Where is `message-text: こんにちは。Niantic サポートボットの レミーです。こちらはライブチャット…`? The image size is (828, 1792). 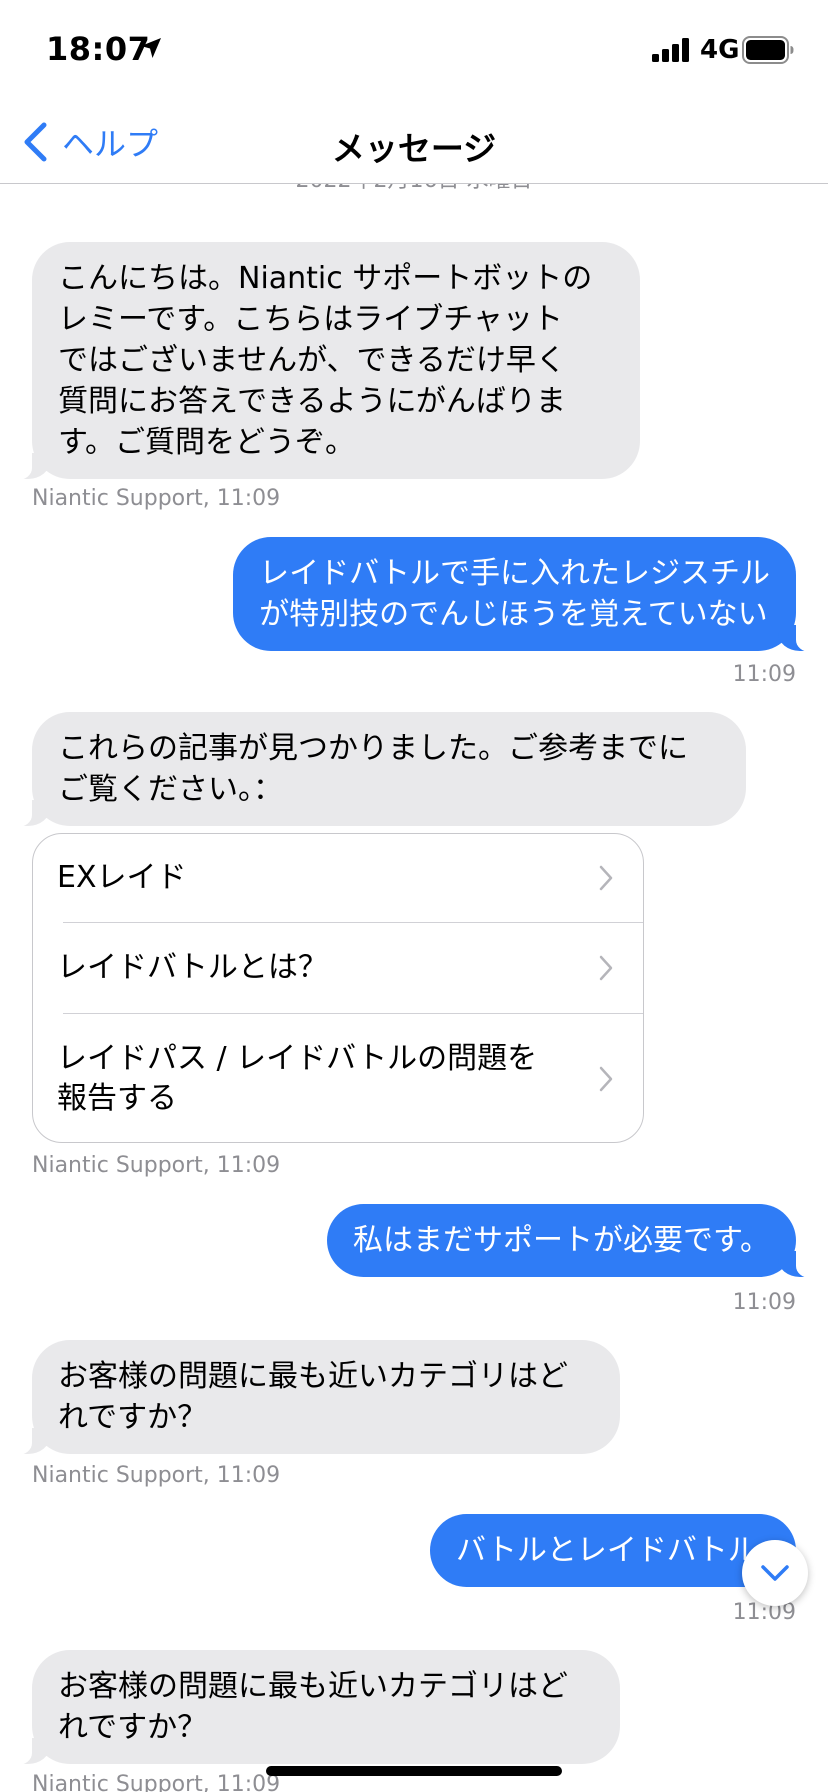 message-text: こんにちは。Niantic サポートボットの レミーです。こちらはライブチャット… is located at coordinates (325, 360).